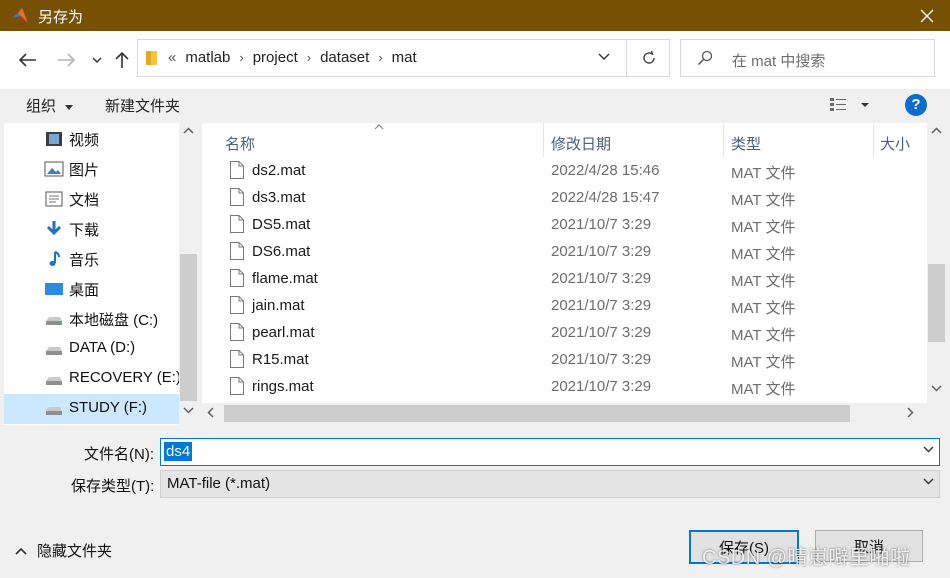 This screenshot has width=950, height=578. Describe the element at coordinates (550, 452) in the screenshot. I see `filename-input: ds4` at that location.